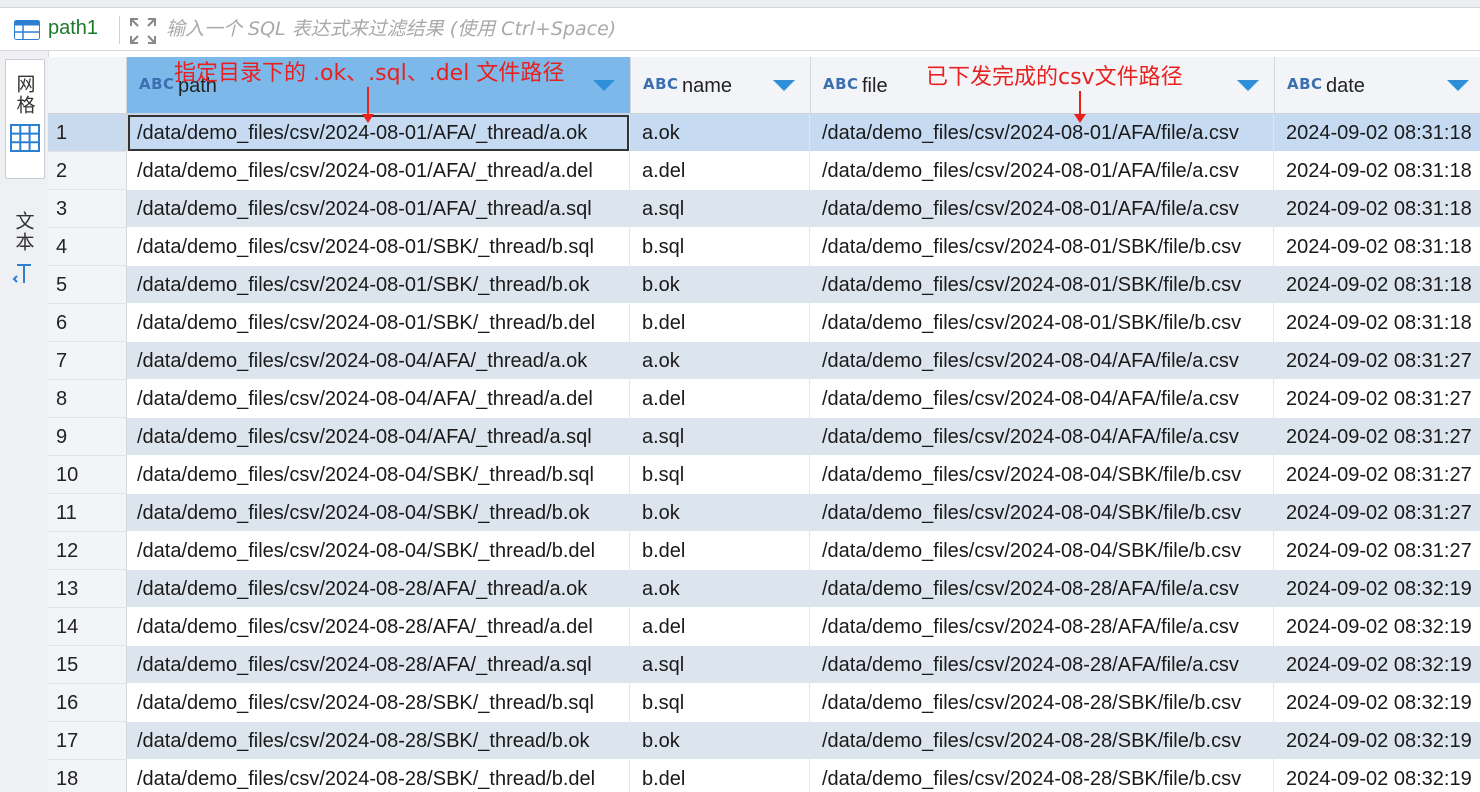  I want to click on row-number-cell: 17, so click(87, 741).